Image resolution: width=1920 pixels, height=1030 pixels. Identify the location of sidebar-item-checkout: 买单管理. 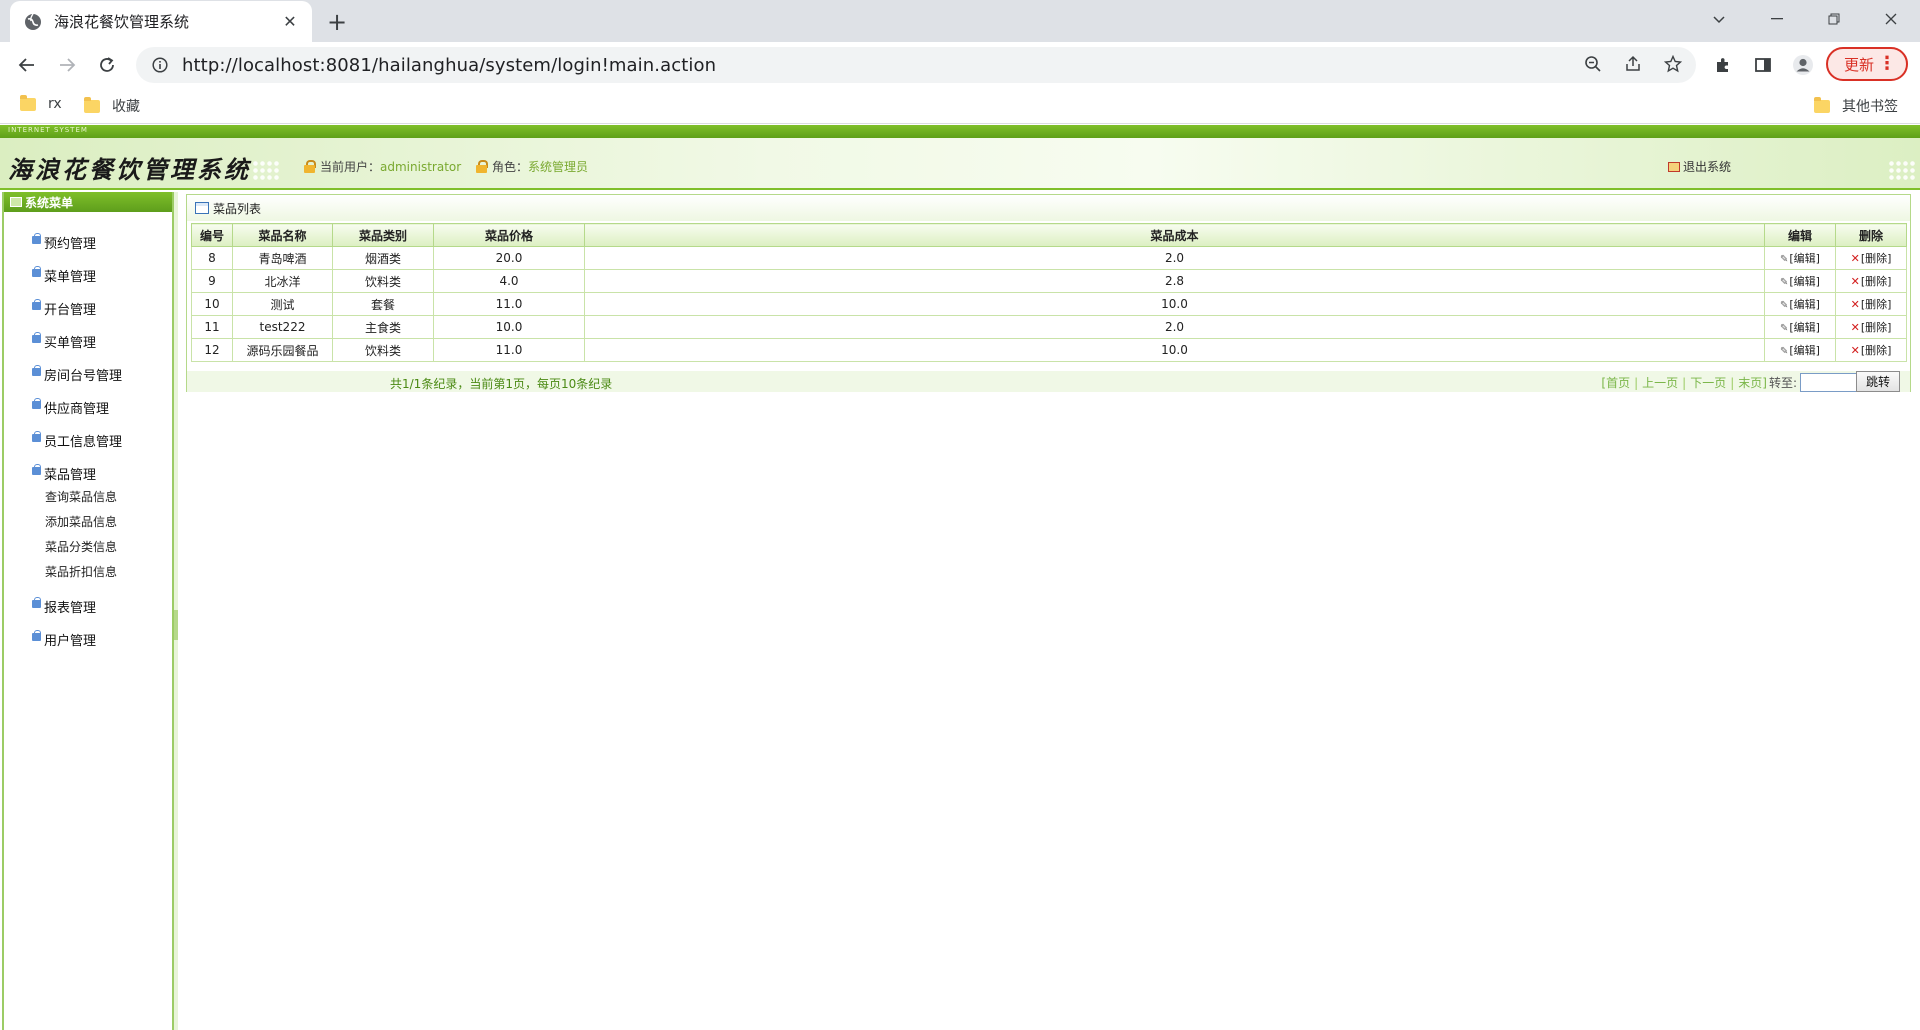
(88, 341).